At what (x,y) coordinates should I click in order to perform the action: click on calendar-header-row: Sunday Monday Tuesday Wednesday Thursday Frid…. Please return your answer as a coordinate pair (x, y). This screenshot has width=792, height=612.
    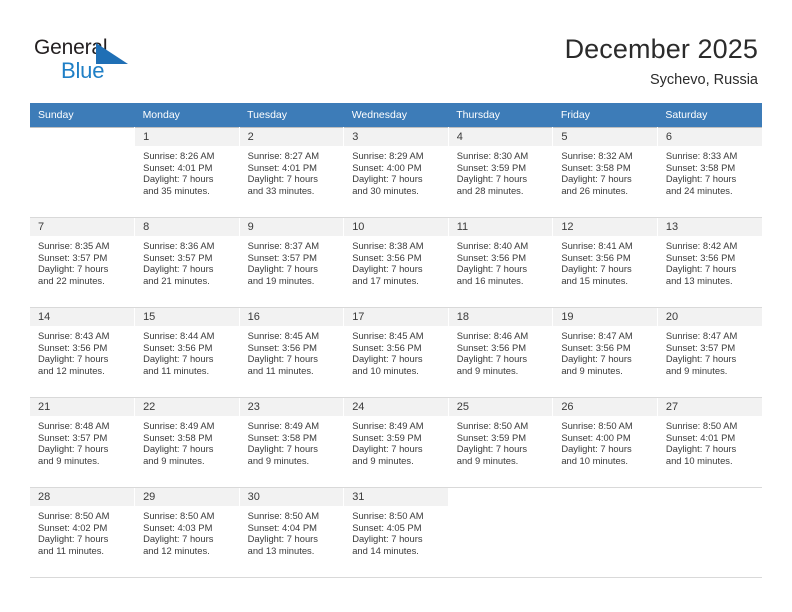
    Looking at the image, I should click on (396, 115).